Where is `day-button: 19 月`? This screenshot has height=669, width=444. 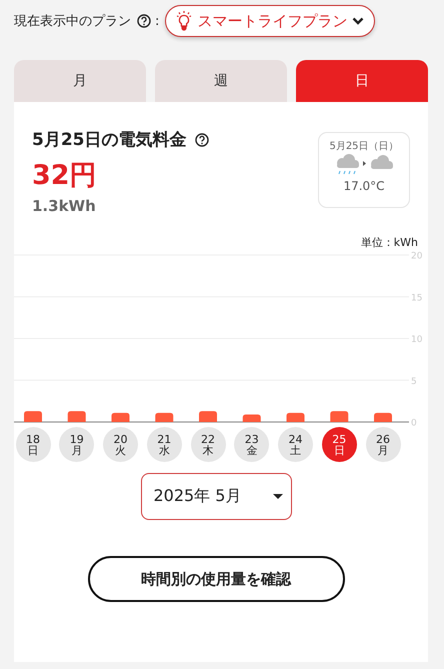 day-button: 19 月 is located at coordinates (76, 444).